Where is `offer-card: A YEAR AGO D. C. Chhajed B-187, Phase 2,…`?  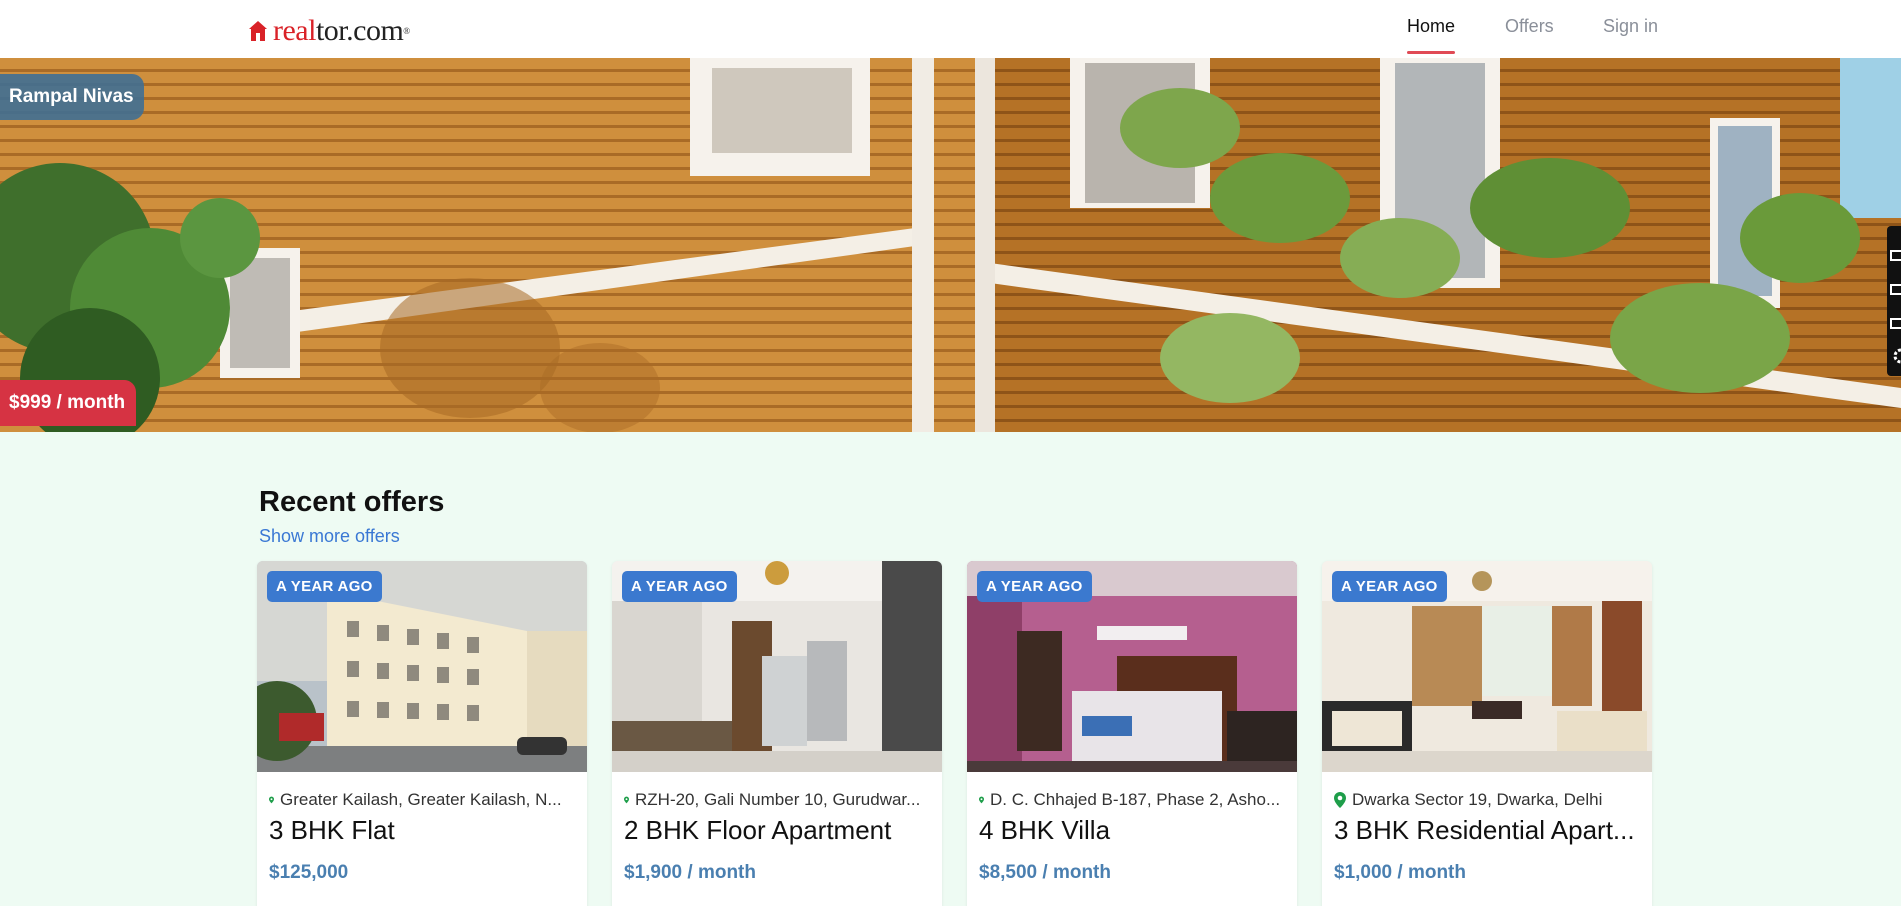
offer-card: A YEAR AGO D. C. Chhajed B-187, Phase 2,… is located at coordinates (1132, 733).